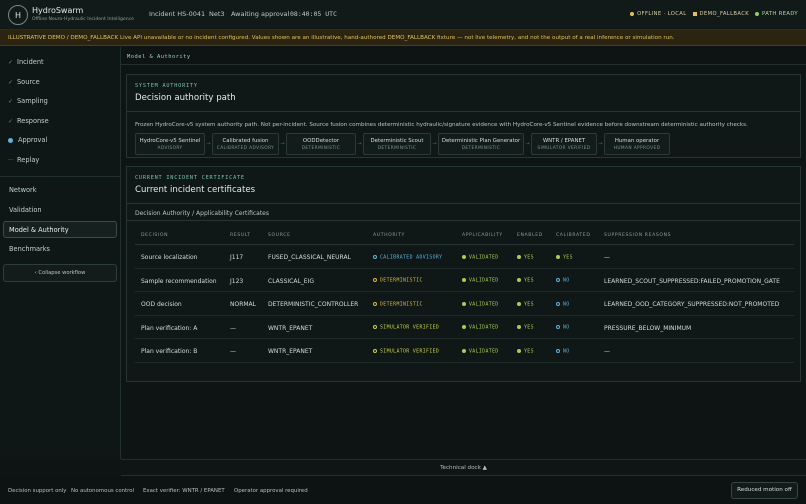  Describe the element at coordinates (463, 93) in the screenshot. I see `section-header: SYSTEM AUTHORITY Decision authority path` at that location.